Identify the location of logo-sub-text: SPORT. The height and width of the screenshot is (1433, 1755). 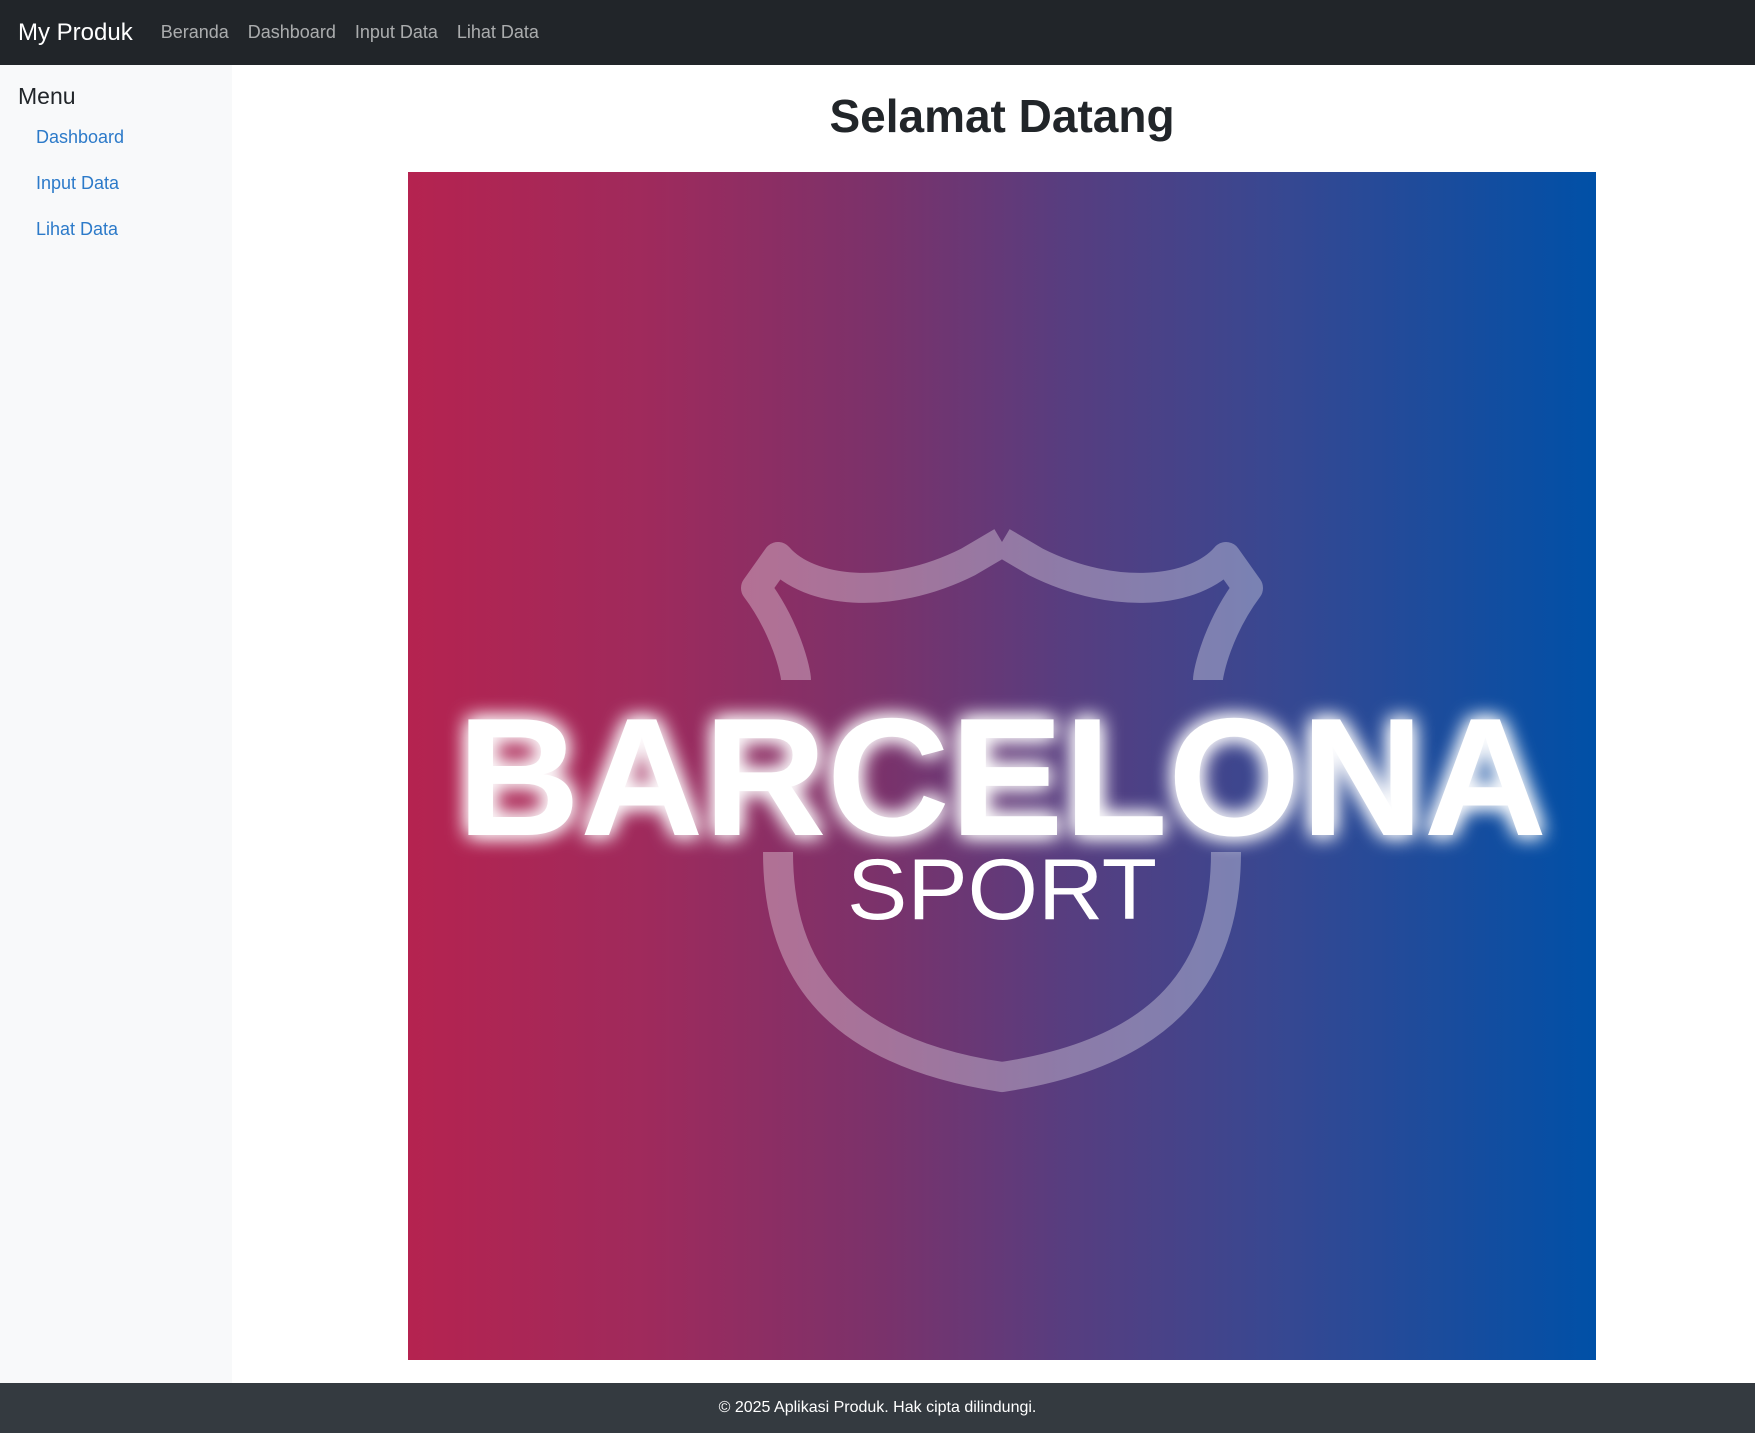
(1002, 890).